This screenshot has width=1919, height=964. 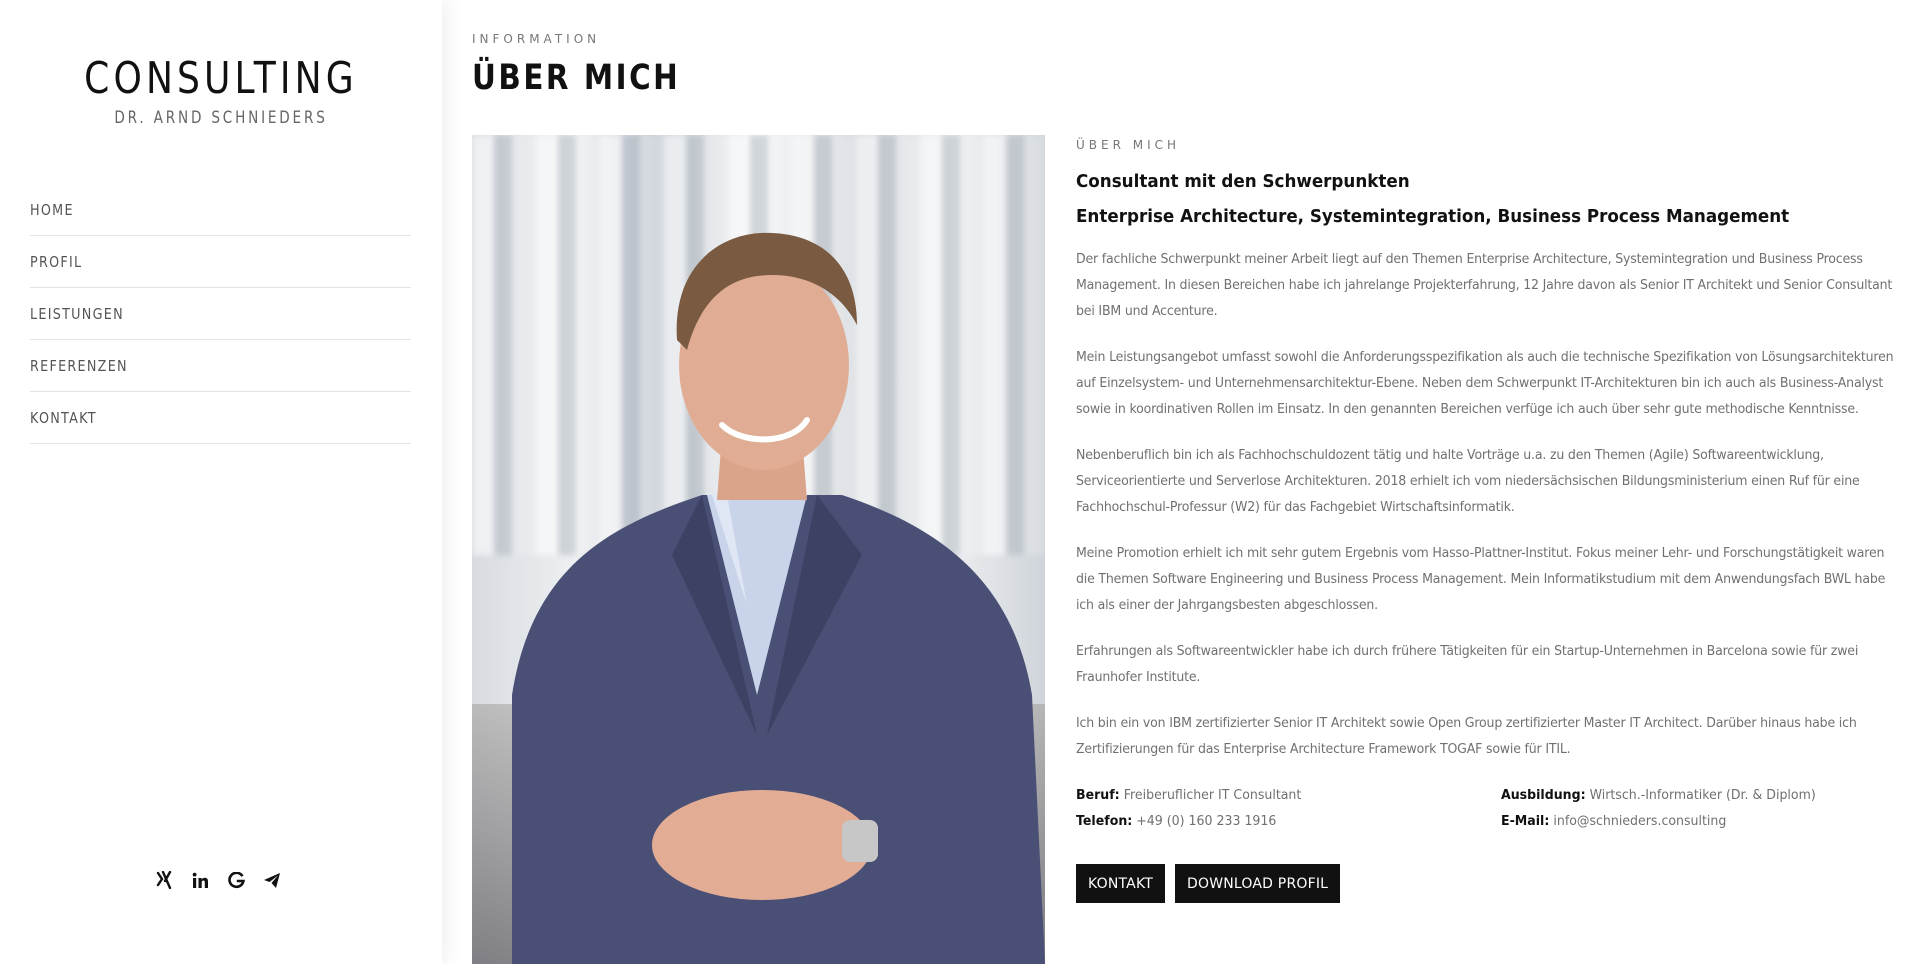 I want to click on google-icon, so click(x=236, y=880).